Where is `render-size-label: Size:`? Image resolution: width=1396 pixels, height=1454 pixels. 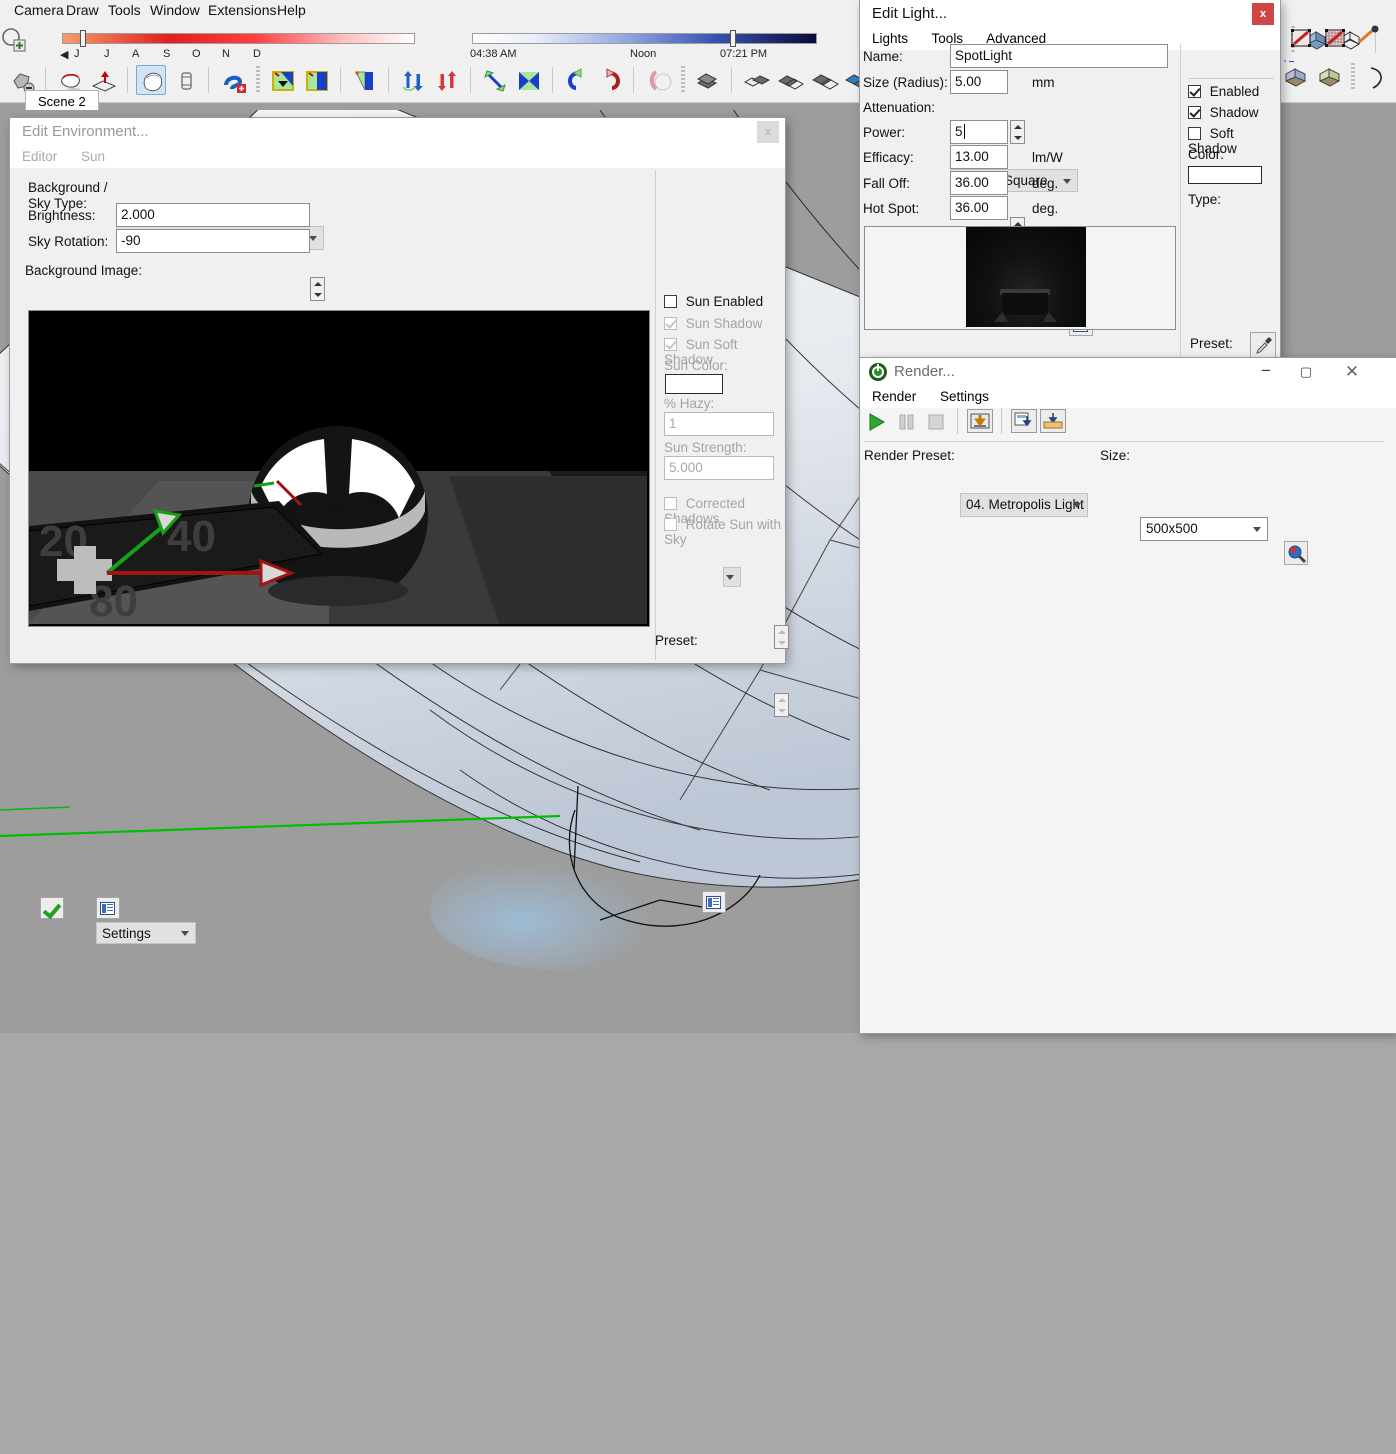
render-size-label: Size: is located at coordinates (1115, 455).